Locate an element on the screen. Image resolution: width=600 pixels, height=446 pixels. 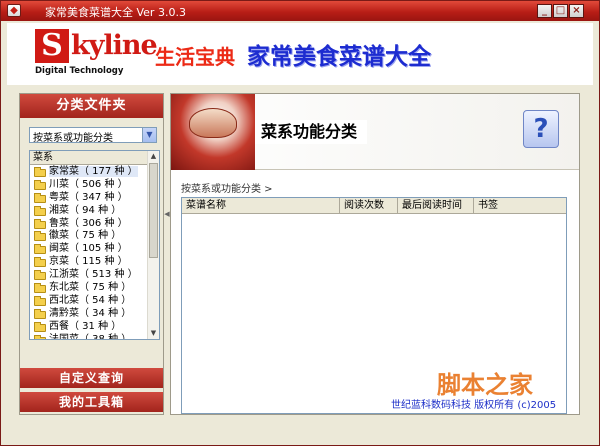
tree-item: 闽菜（ 105 种 ） is located at coordinates (90, 249).